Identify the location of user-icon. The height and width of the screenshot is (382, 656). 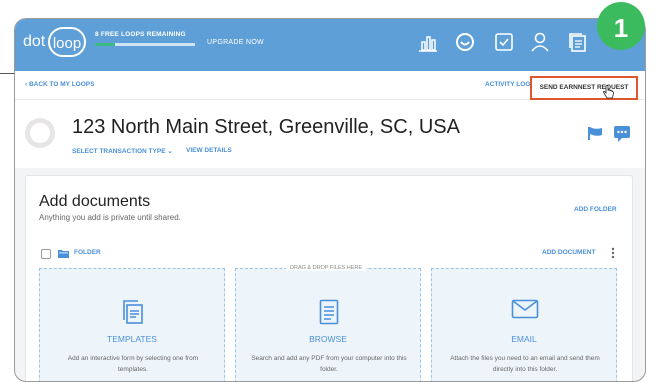
(540, 42).